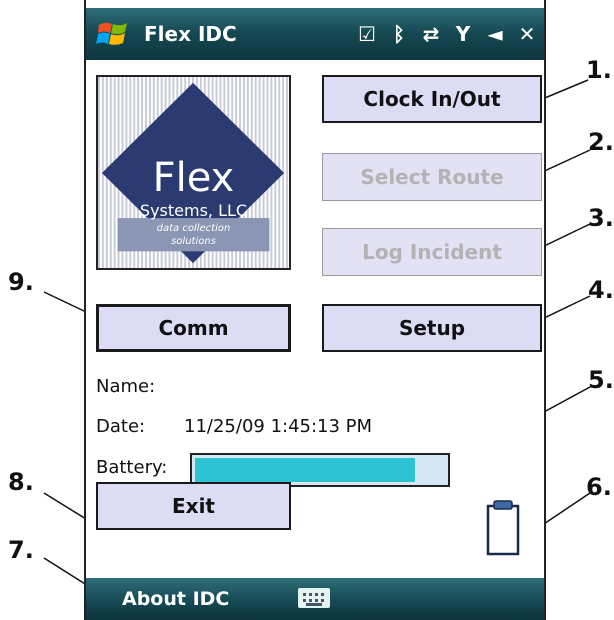 The image size is (614, 620). What do you see at coordinates (21, 482) in the screenshot?
I see `callout-8: 8.` at bounding box center [21, 482].